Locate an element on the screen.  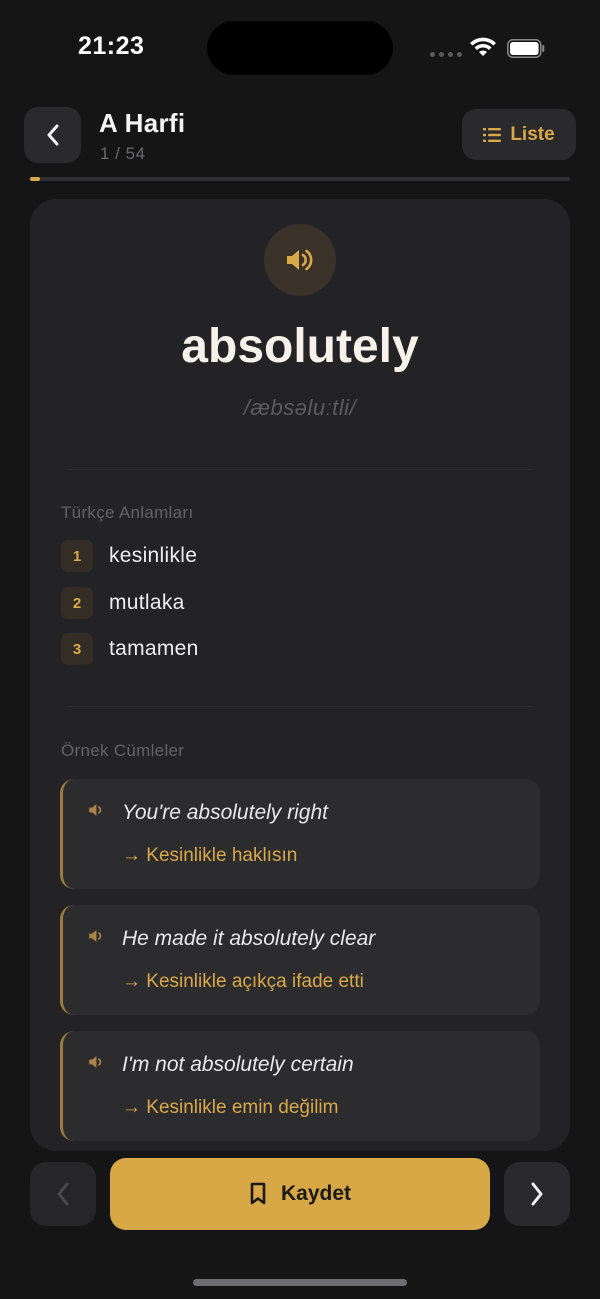
battery-icon is located at coordinates (526, 48).